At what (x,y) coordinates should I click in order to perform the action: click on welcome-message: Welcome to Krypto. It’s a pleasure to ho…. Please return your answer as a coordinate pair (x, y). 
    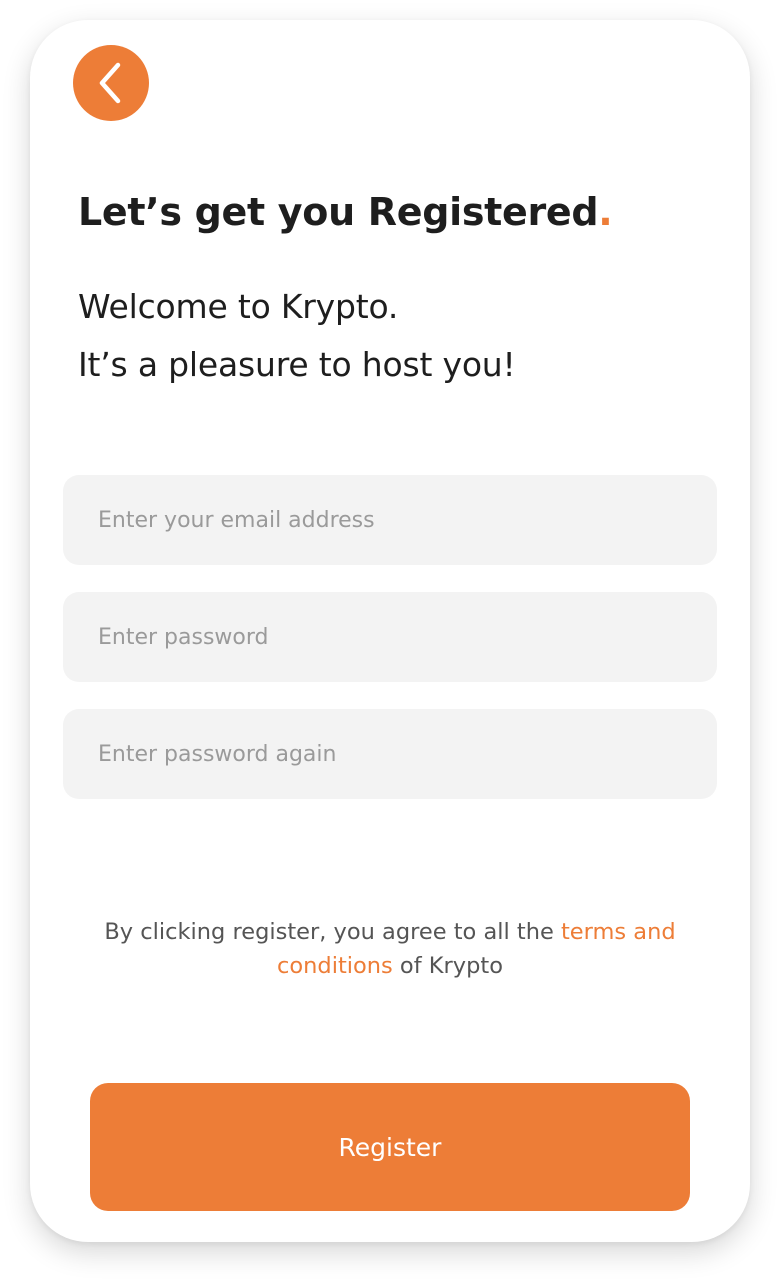
    Looking at the image, I should click on (297, 336).